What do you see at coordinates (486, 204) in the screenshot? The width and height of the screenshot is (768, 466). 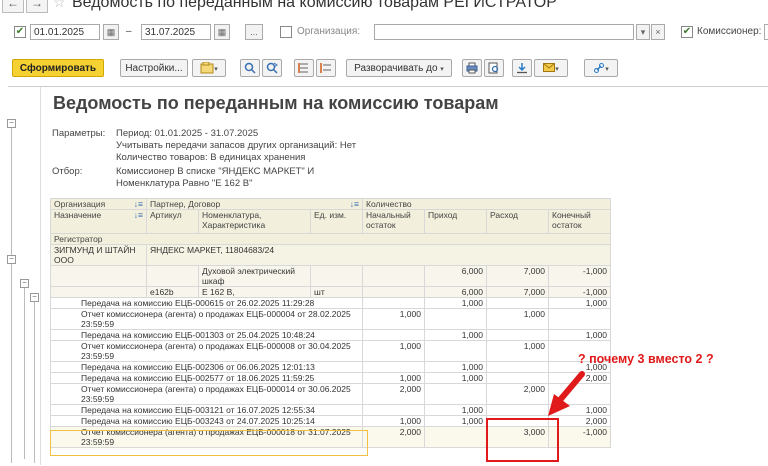 I see `header-quantity: Количество` at bounding box center [486, 204].